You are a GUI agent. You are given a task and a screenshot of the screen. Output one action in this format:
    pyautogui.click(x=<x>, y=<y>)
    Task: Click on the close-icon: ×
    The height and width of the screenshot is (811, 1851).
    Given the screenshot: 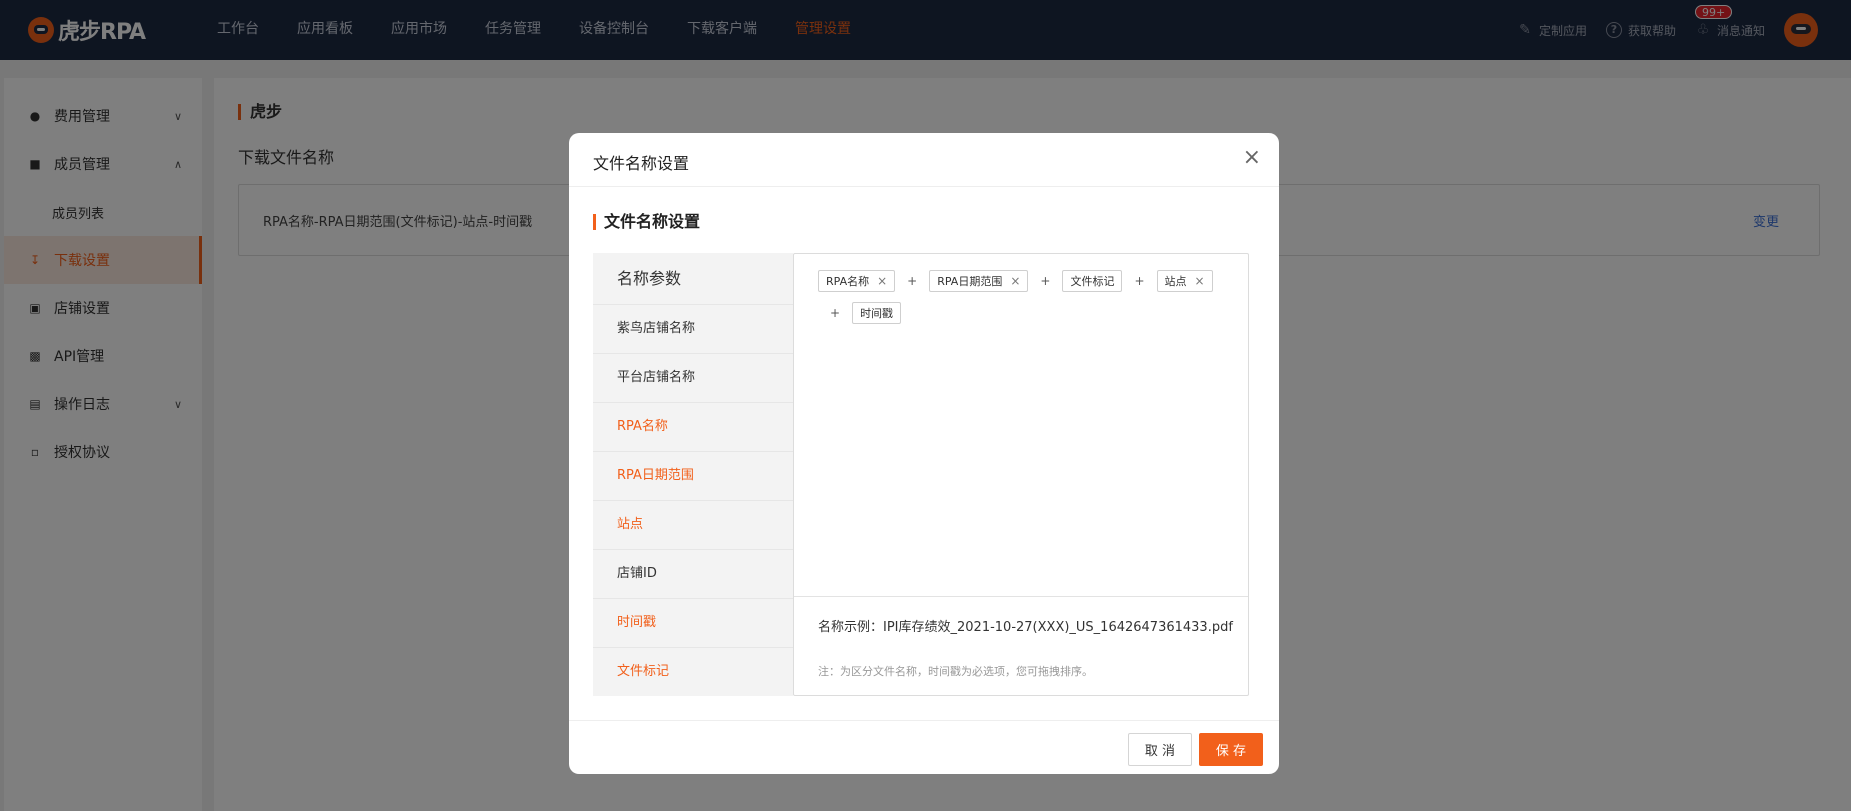 What is the action you would take?
    pyautogui.click(x=1252, y=158)
    